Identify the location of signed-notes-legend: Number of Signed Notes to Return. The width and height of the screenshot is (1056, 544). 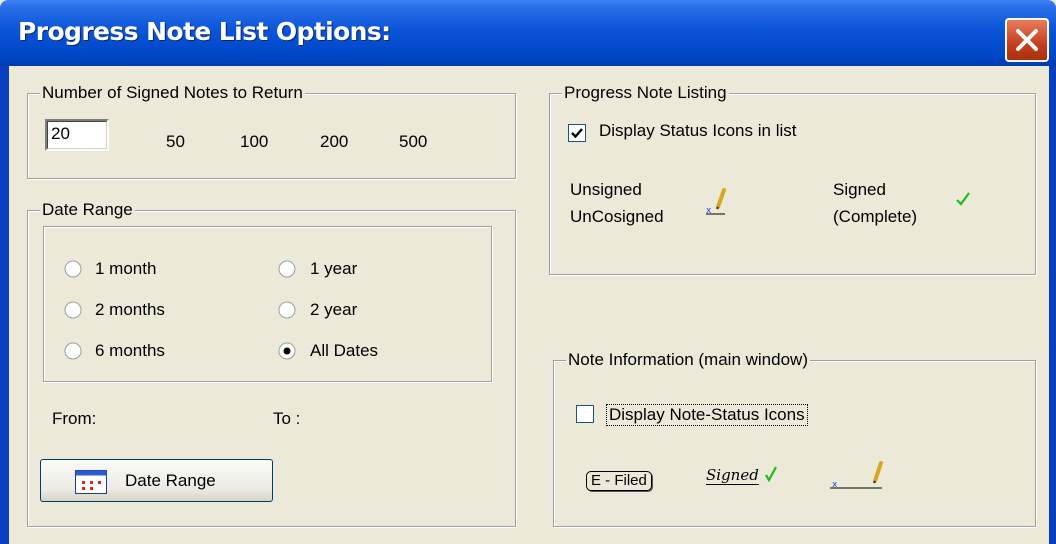
(172, 93).